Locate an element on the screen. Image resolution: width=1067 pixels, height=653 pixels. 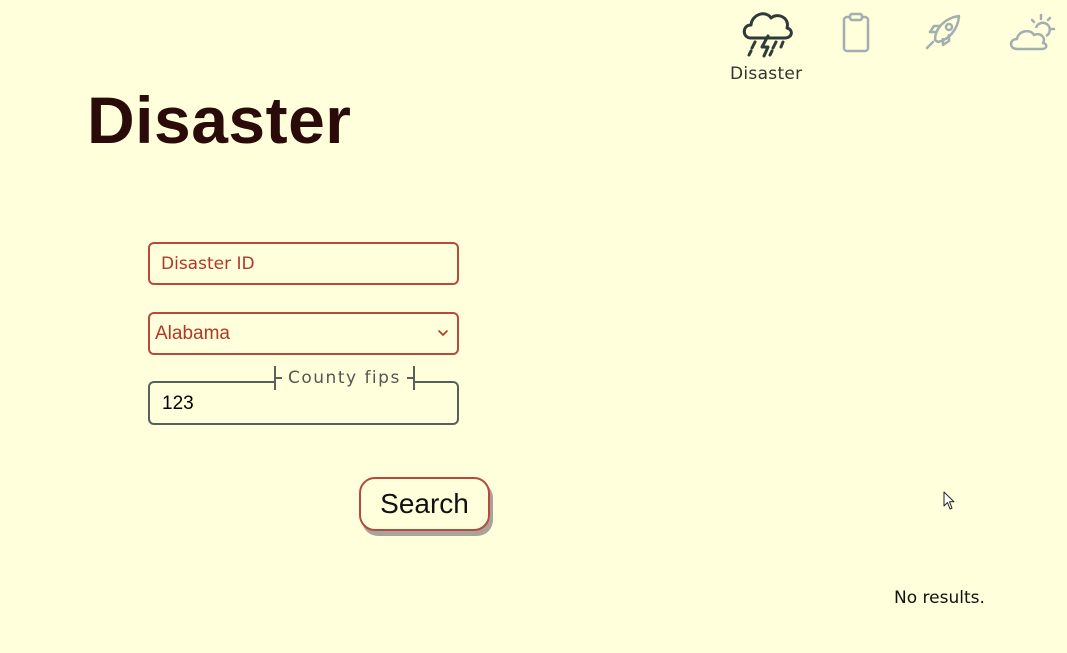
county-fips-field: County fips 123 is located at coordinates (303, 395).